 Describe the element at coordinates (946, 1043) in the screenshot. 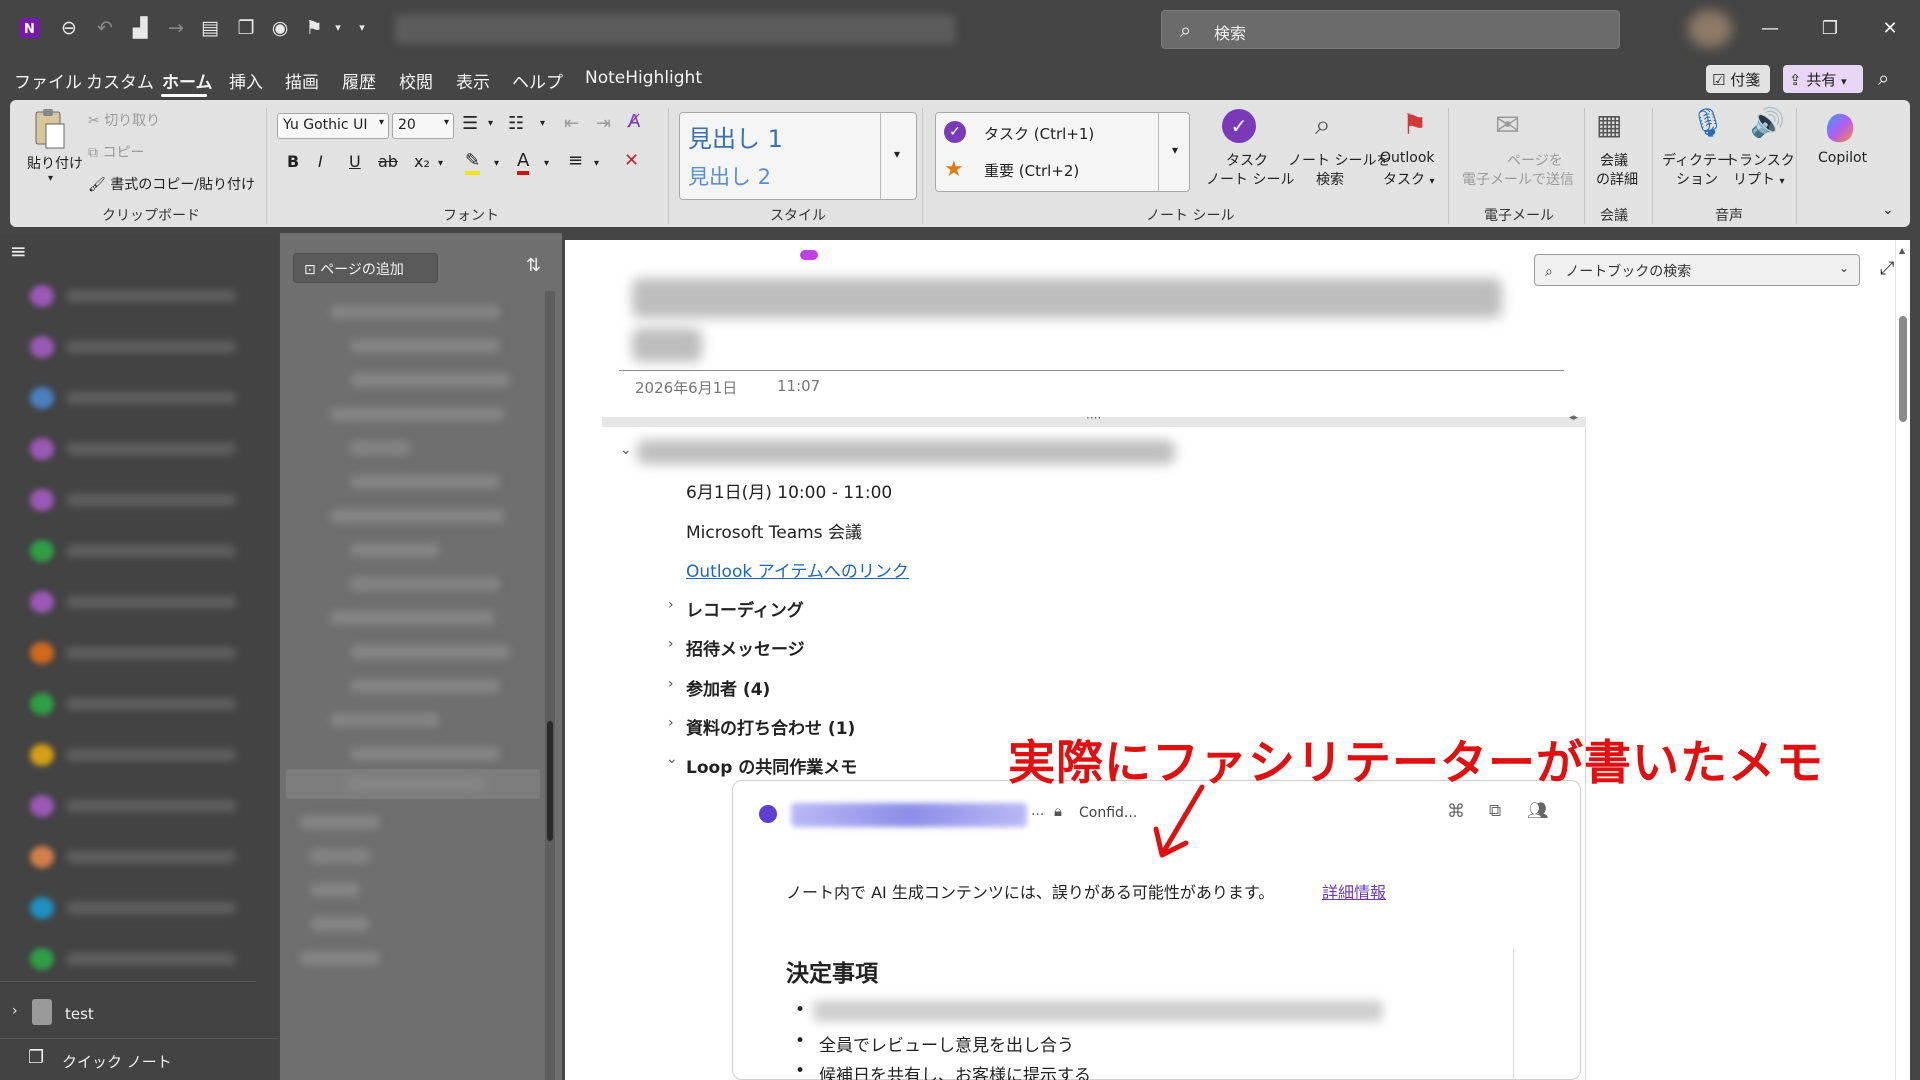

I see `list-item: 全員でレビューし意見を出し合う` at that location.